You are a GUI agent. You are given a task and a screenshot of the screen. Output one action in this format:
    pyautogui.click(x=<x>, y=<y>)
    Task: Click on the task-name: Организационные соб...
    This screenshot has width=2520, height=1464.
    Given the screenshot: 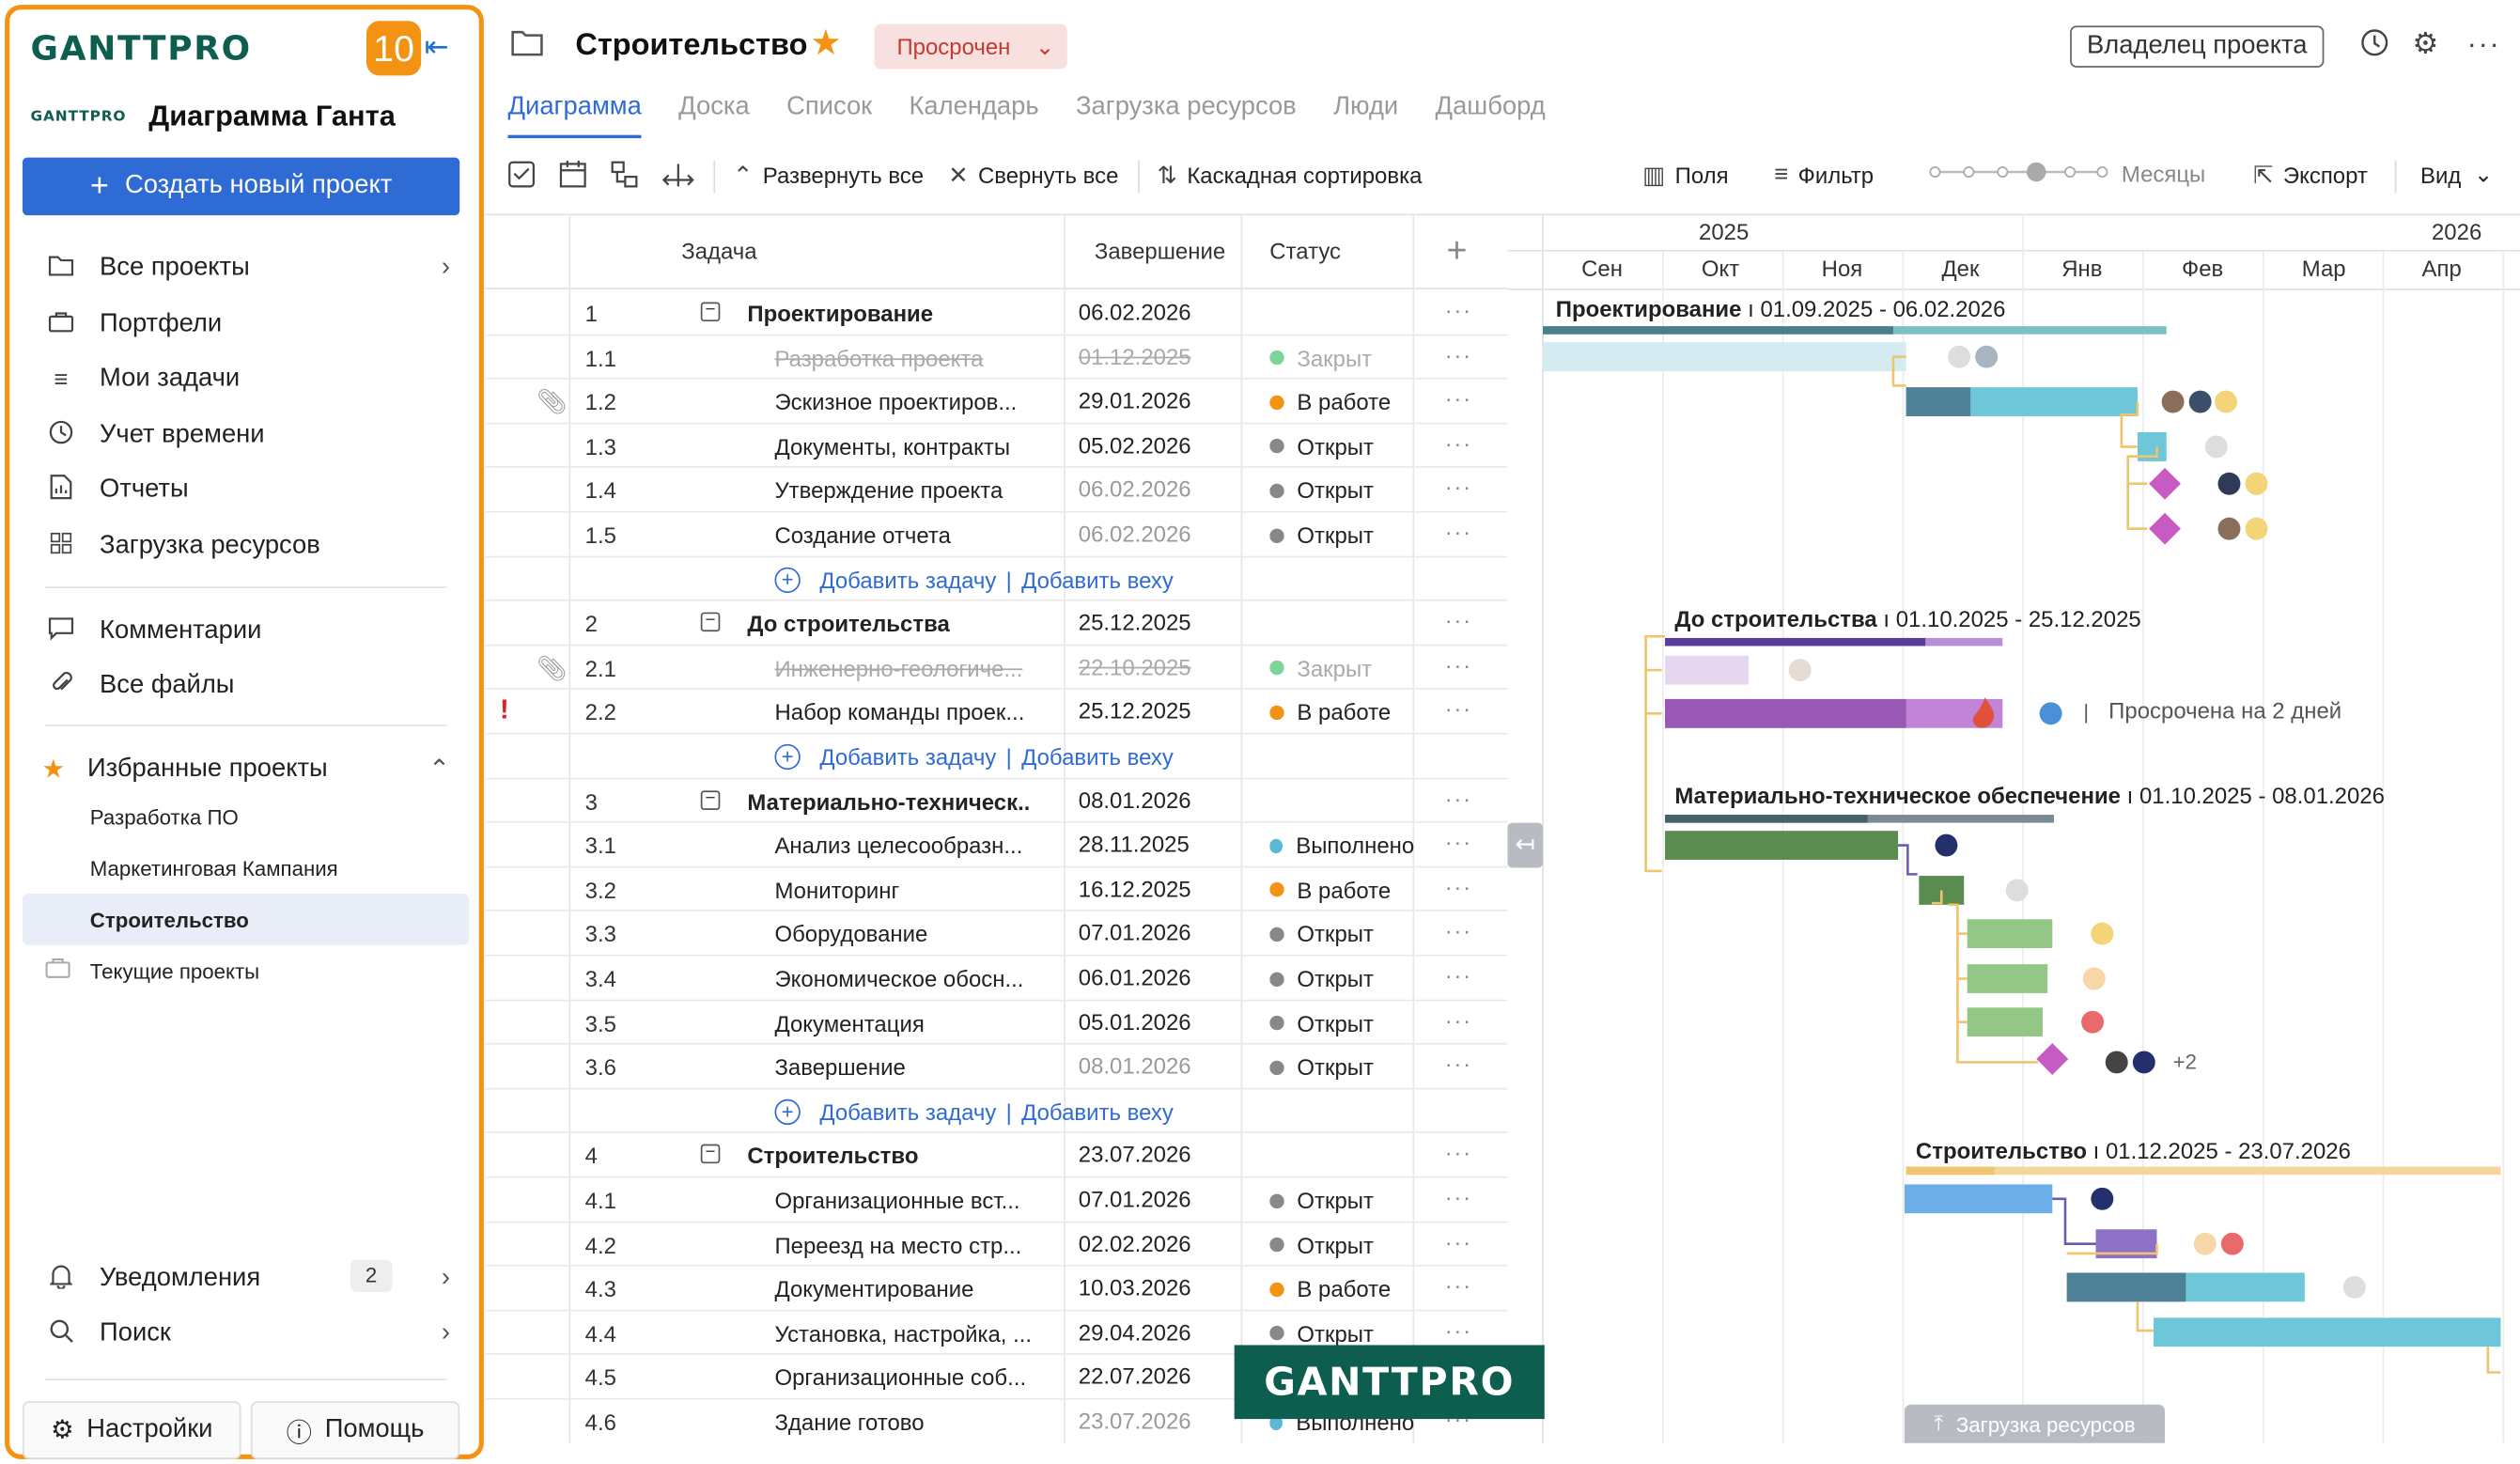 What is the action you would take?
    pyautogui.click(x=914, y=1378)
    